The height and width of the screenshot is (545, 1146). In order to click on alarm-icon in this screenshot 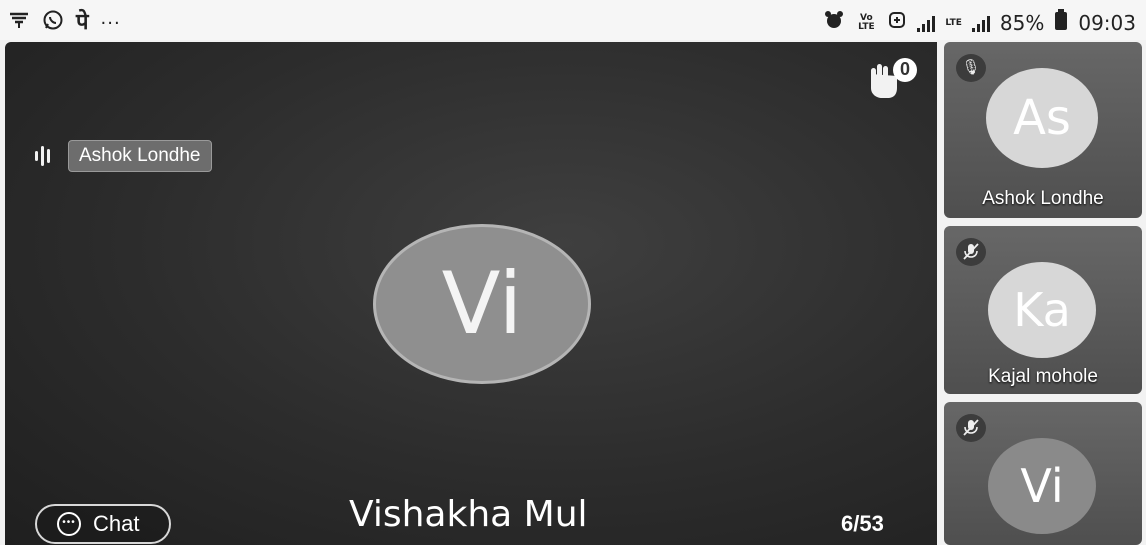, I will do `click(834, 23)`.